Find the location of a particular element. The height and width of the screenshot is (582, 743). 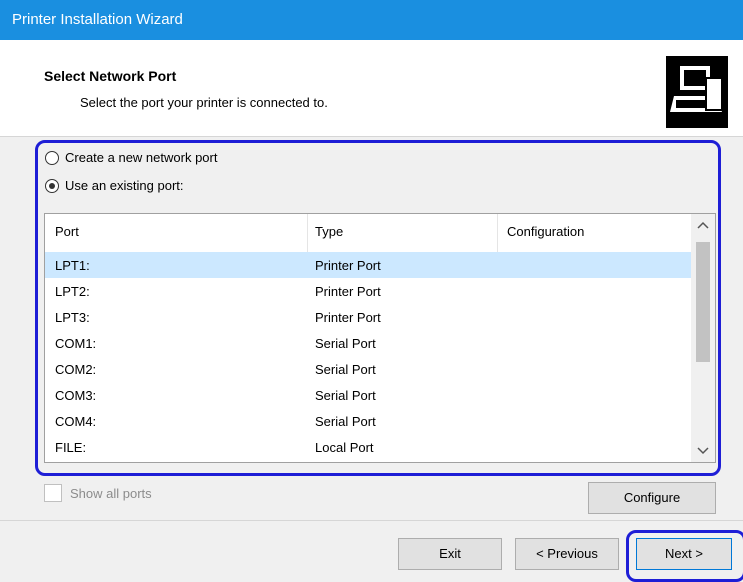

port-cell: LPT2: is located at coordinates (72, 291).